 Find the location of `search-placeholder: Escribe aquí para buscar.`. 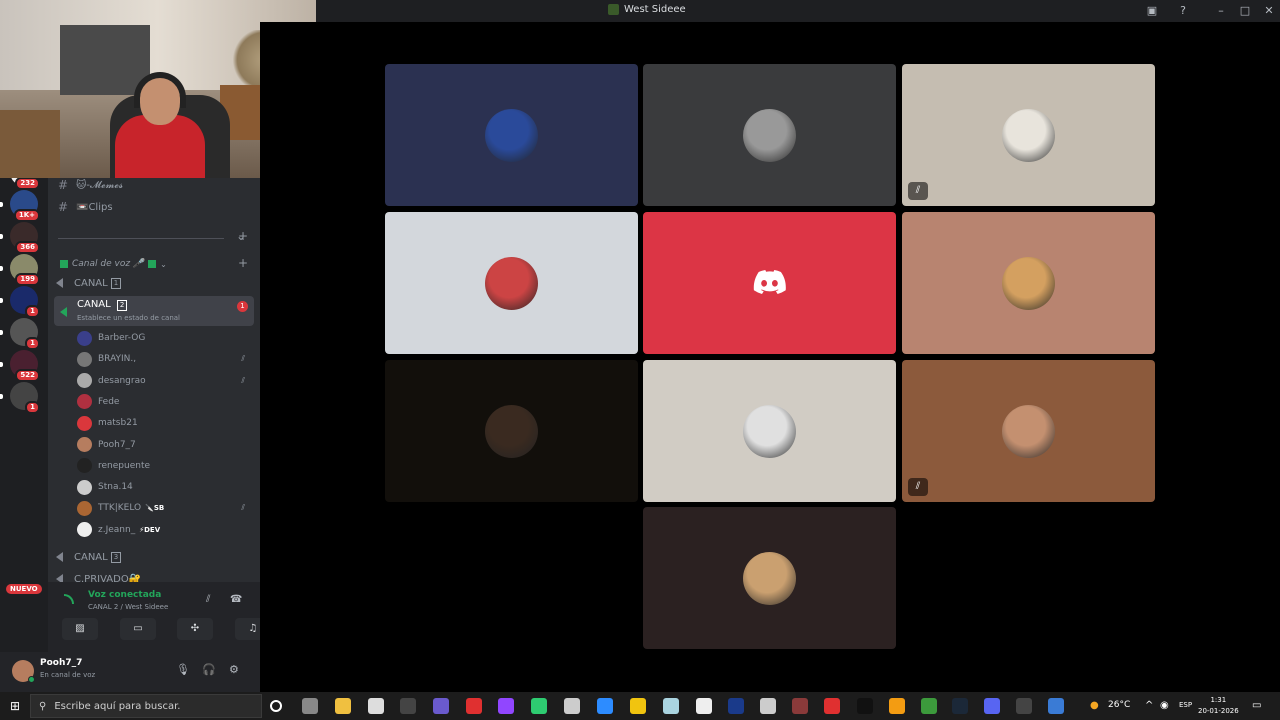

search-placeholder: Escribe aquí para buscar. is located at coordinates (117, 706).